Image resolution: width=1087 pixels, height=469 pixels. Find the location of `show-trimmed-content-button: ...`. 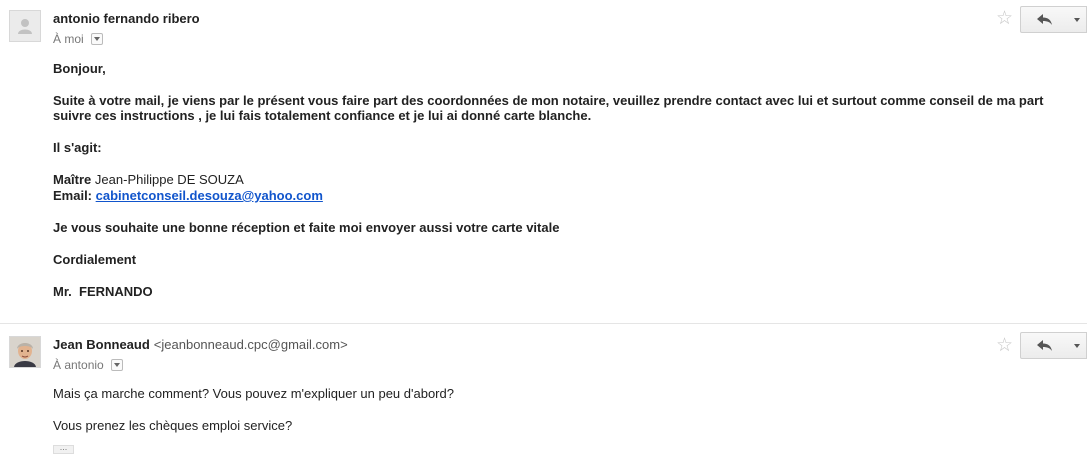

show-trimmed-content-button: ... is located at coordinates (63, 448).